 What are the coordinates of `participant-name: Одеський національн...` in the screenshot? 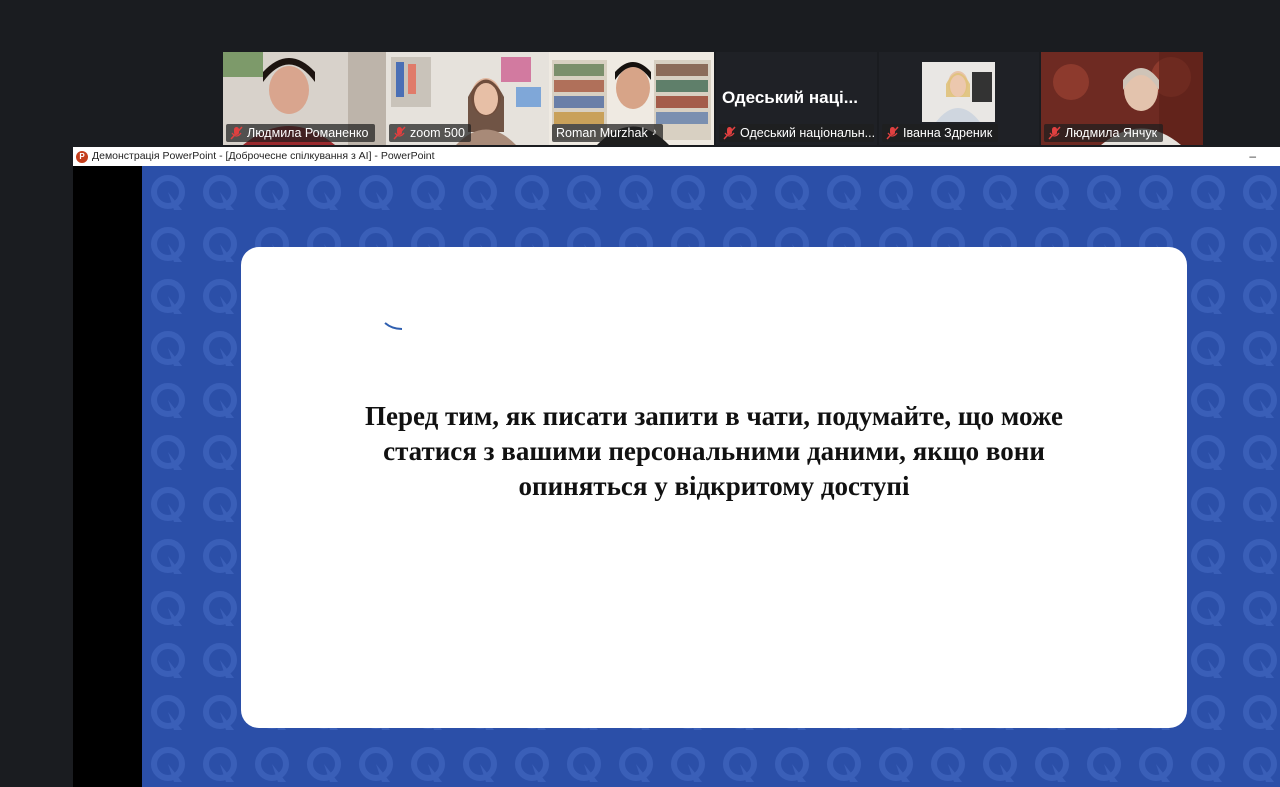 It's located at (807, 133).